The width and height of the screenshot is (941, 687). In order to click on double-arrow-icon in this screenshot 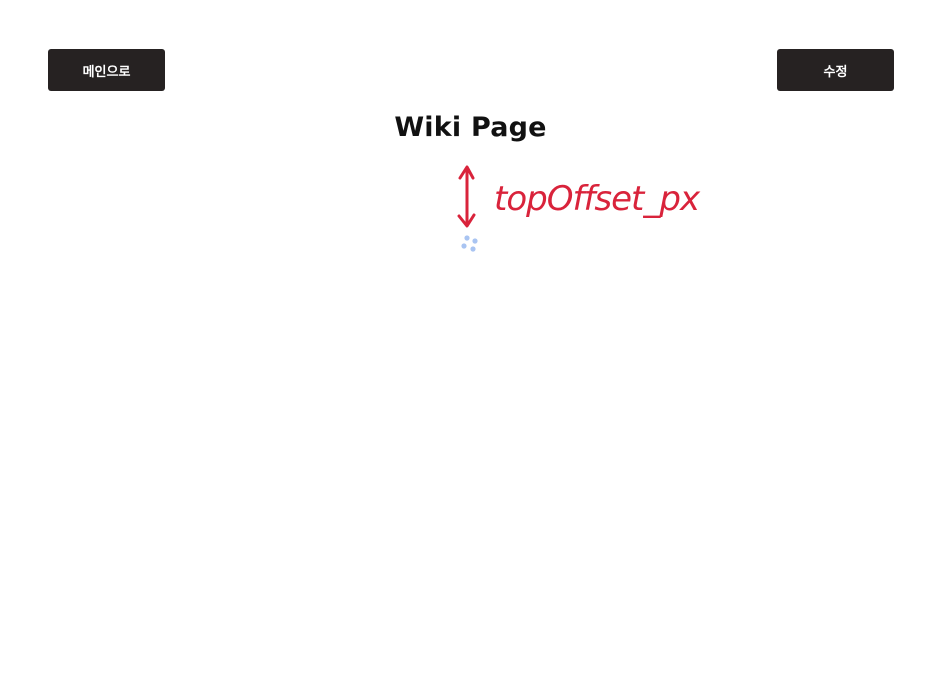, I will do `click(466, 196)`.